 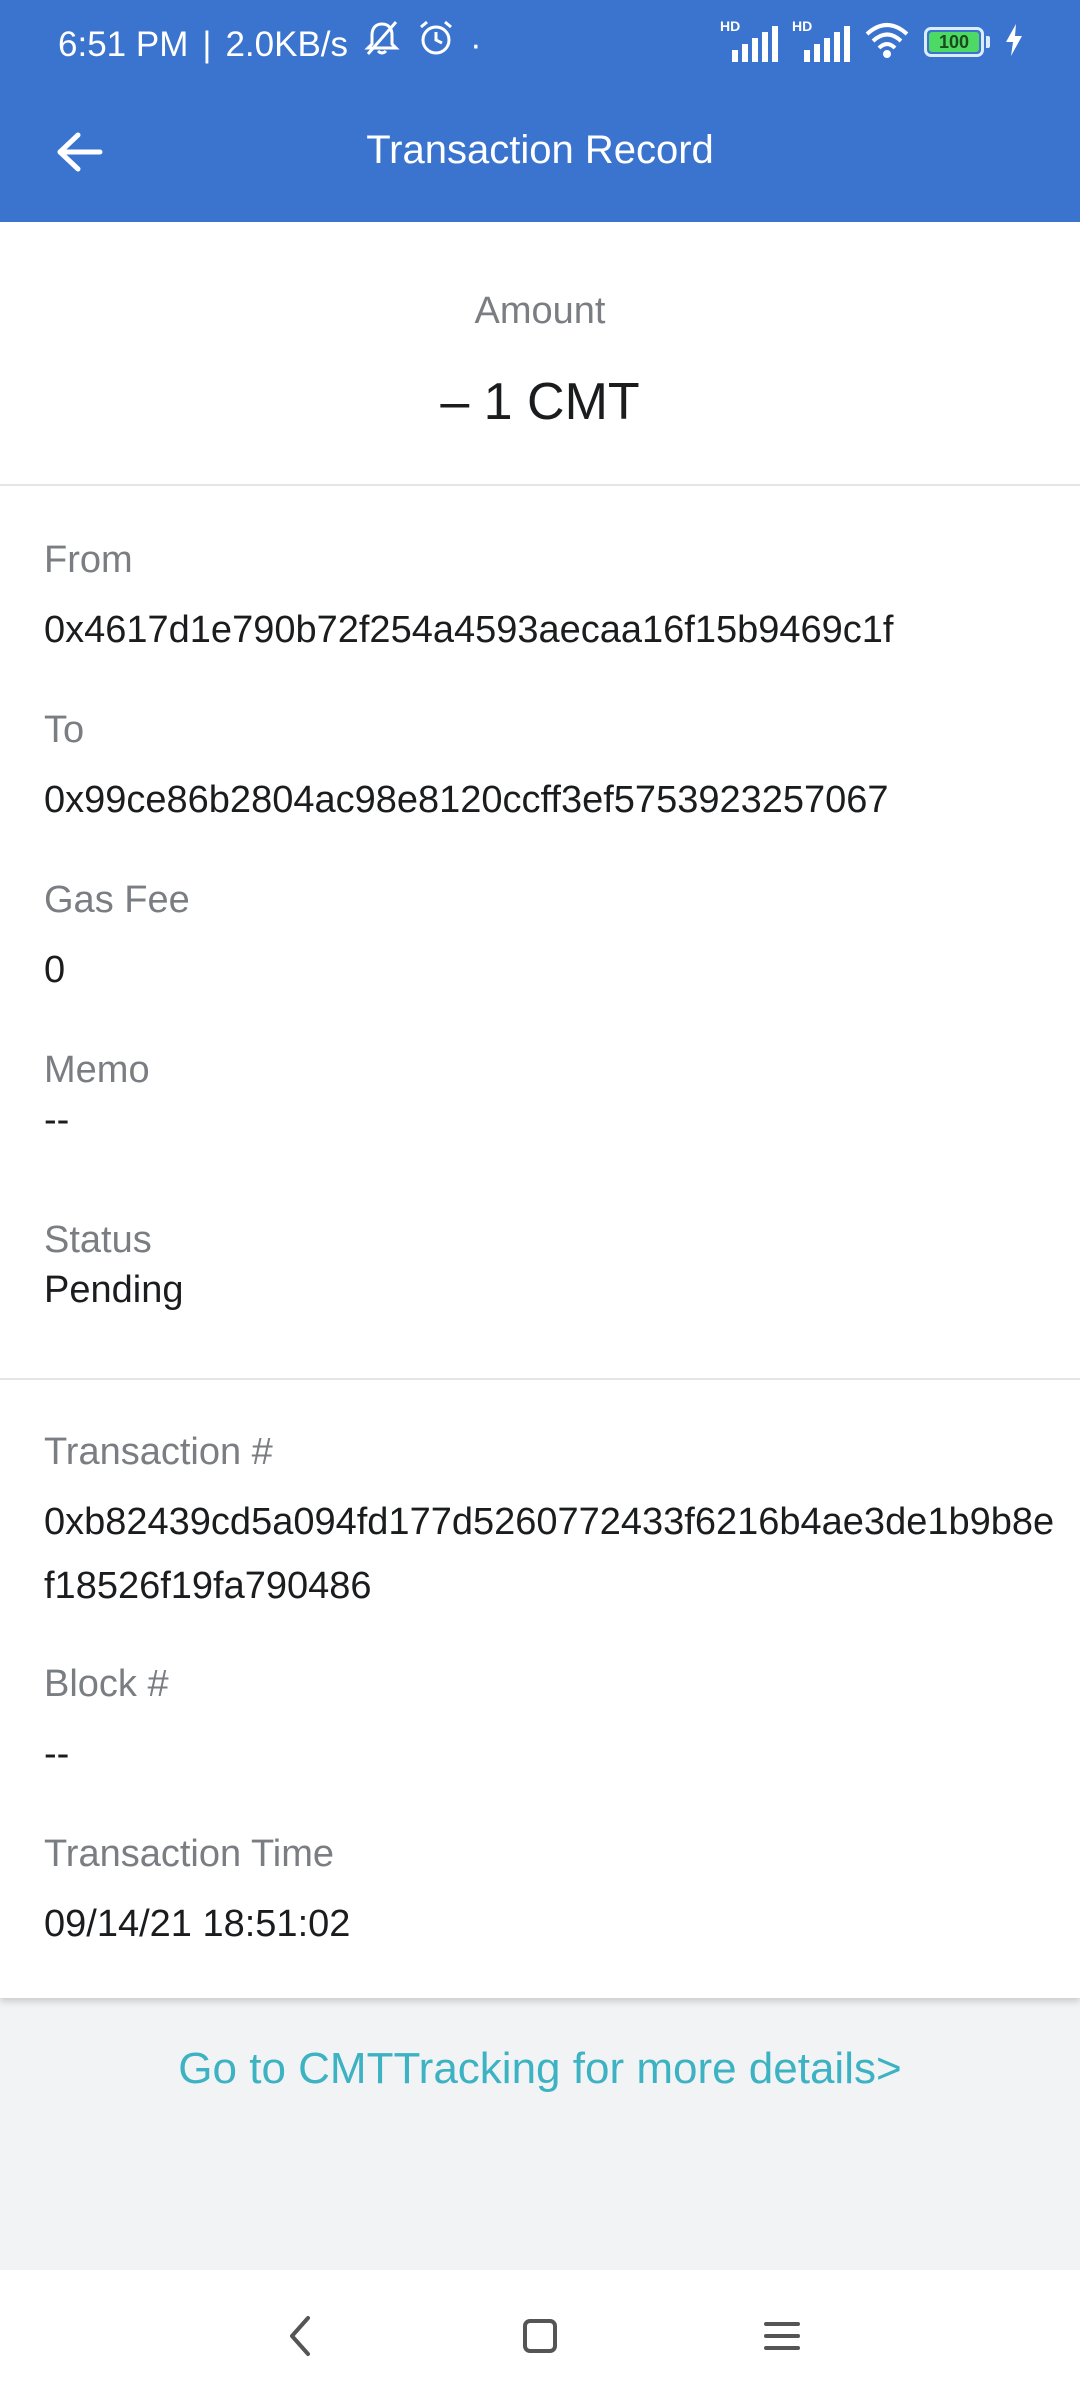 I want to click on status-right: HD HD 100, so click(x=872, y=41).